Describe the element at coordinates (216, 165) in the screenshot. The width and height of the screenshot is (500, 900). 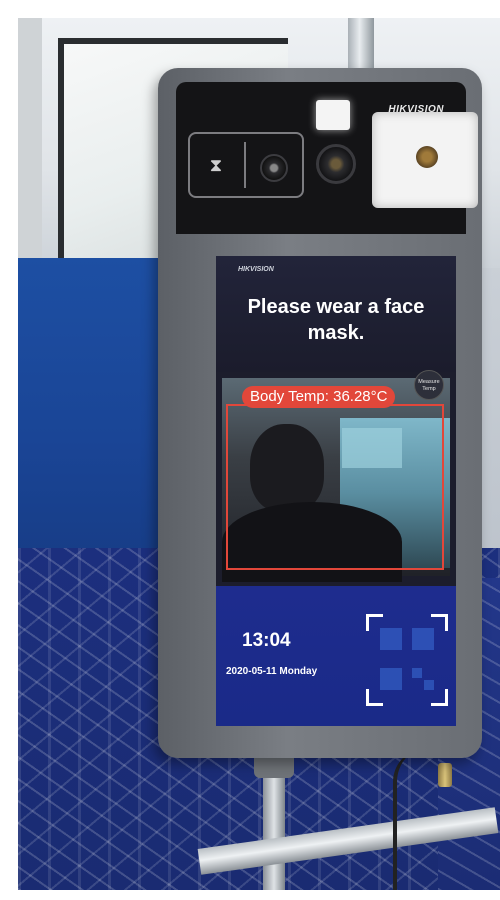
I see `ir-sensor-icon: ⧗` at that location.